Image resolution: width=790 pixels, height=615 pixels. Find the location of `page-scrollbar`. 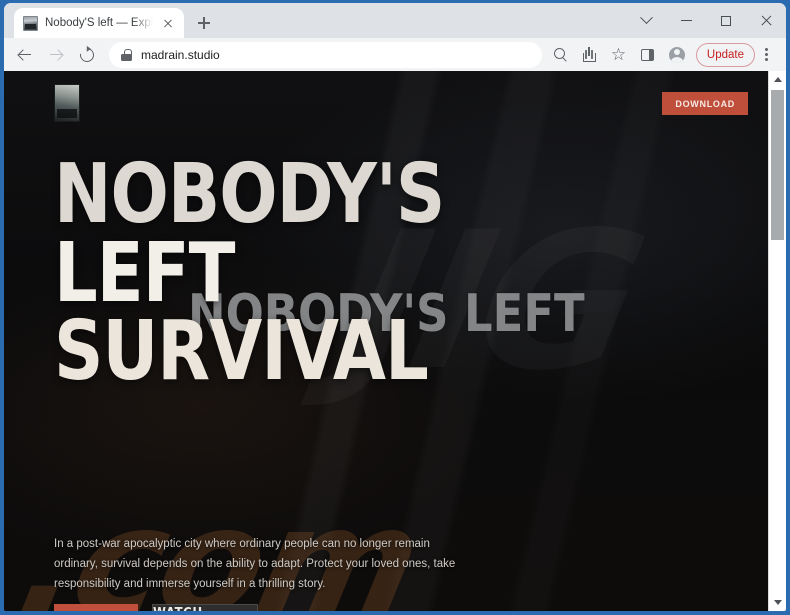

page-scrollbar is located at coordinates (777, 341).